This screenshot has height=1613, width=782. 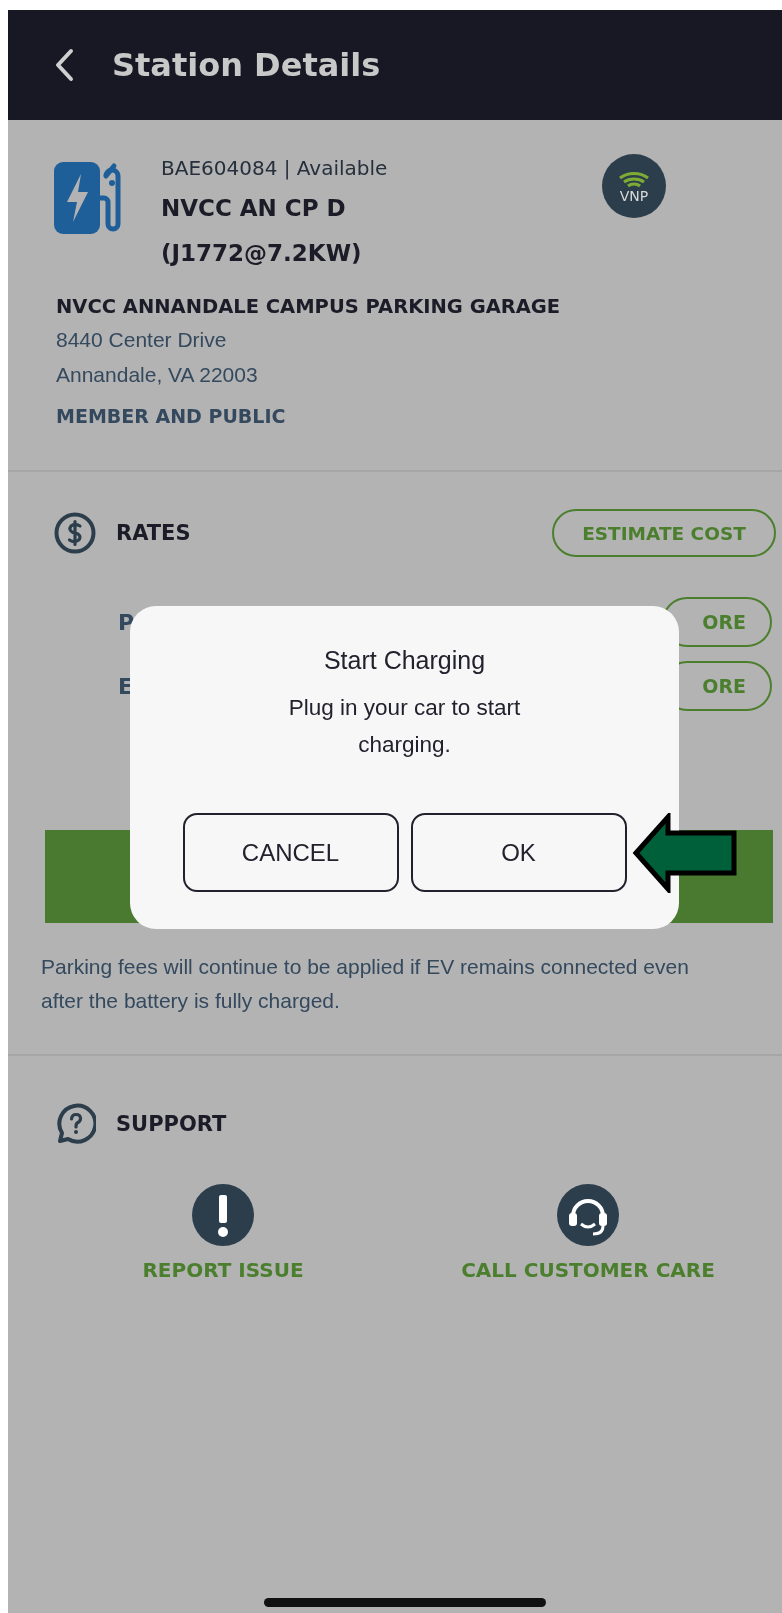 What do you see at coordinates (171, 416) in the screenshot?
I see `access-type: MEMBER AND PUBLIC` at bounding box center [171, 416].